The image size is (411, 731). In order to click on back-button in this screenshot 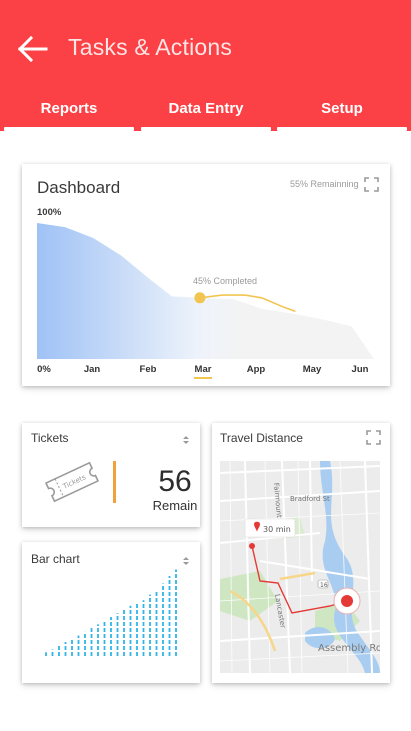, I will do `click(33, 49)`.